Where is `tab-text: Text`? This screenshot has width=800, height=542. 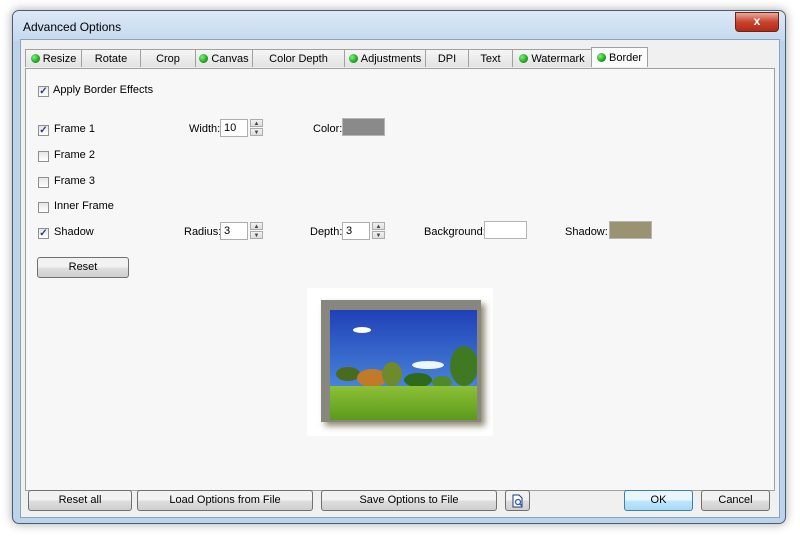 tab-text: Text is located at coordinates (490, 58).